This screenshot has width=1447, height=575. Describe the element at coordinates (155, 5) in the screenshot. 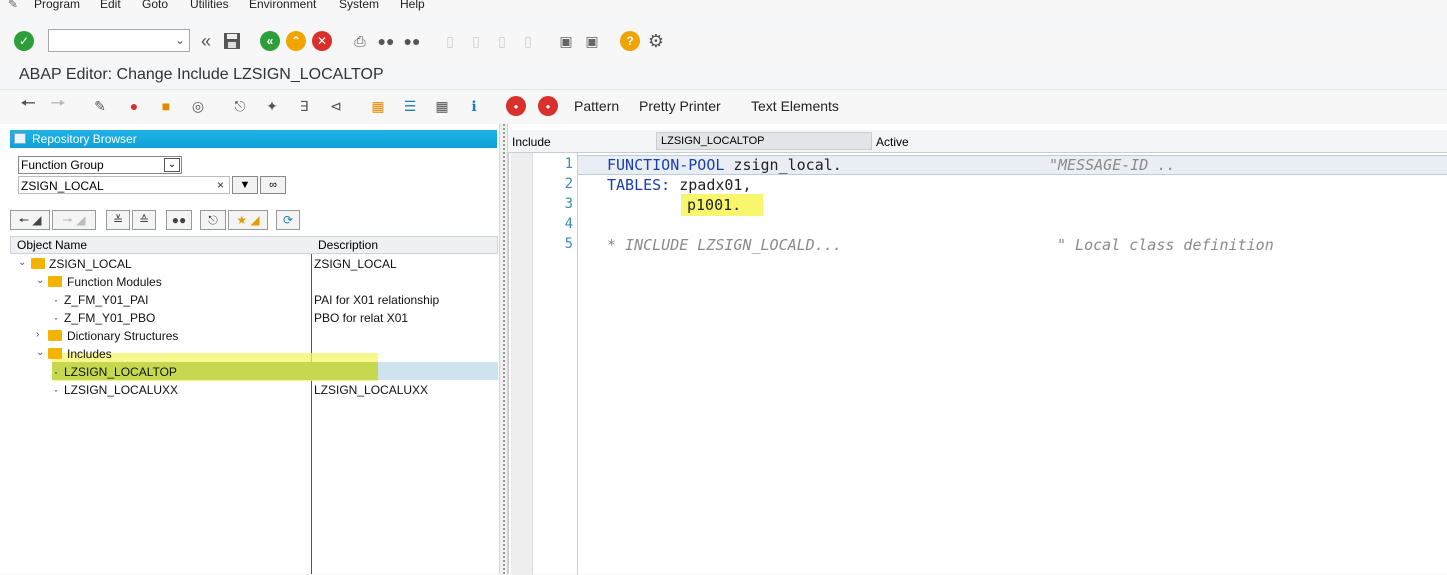

I see `menu-goto: Goto` at that location.